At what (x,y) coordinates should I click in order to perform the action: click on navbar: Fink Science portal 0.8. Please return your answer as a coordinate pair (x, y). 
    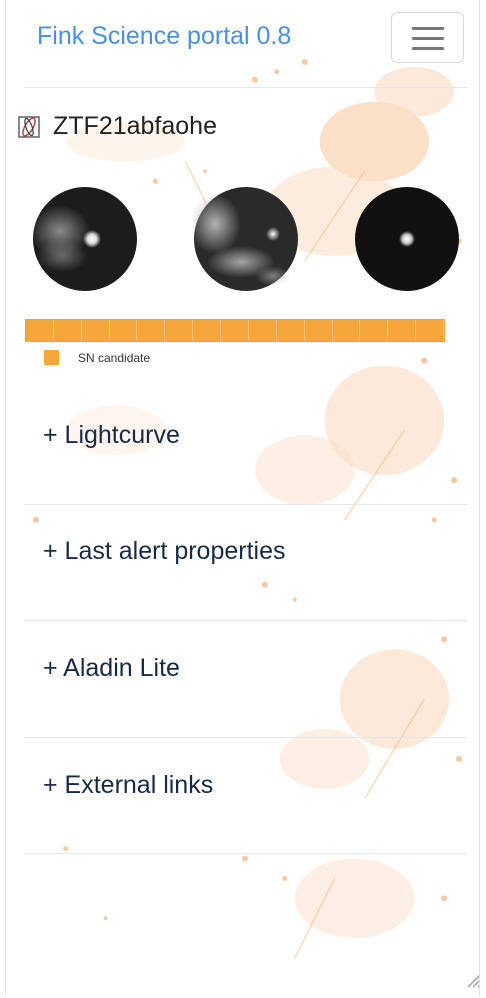
    Looking at the image, I should click on (242, 44).